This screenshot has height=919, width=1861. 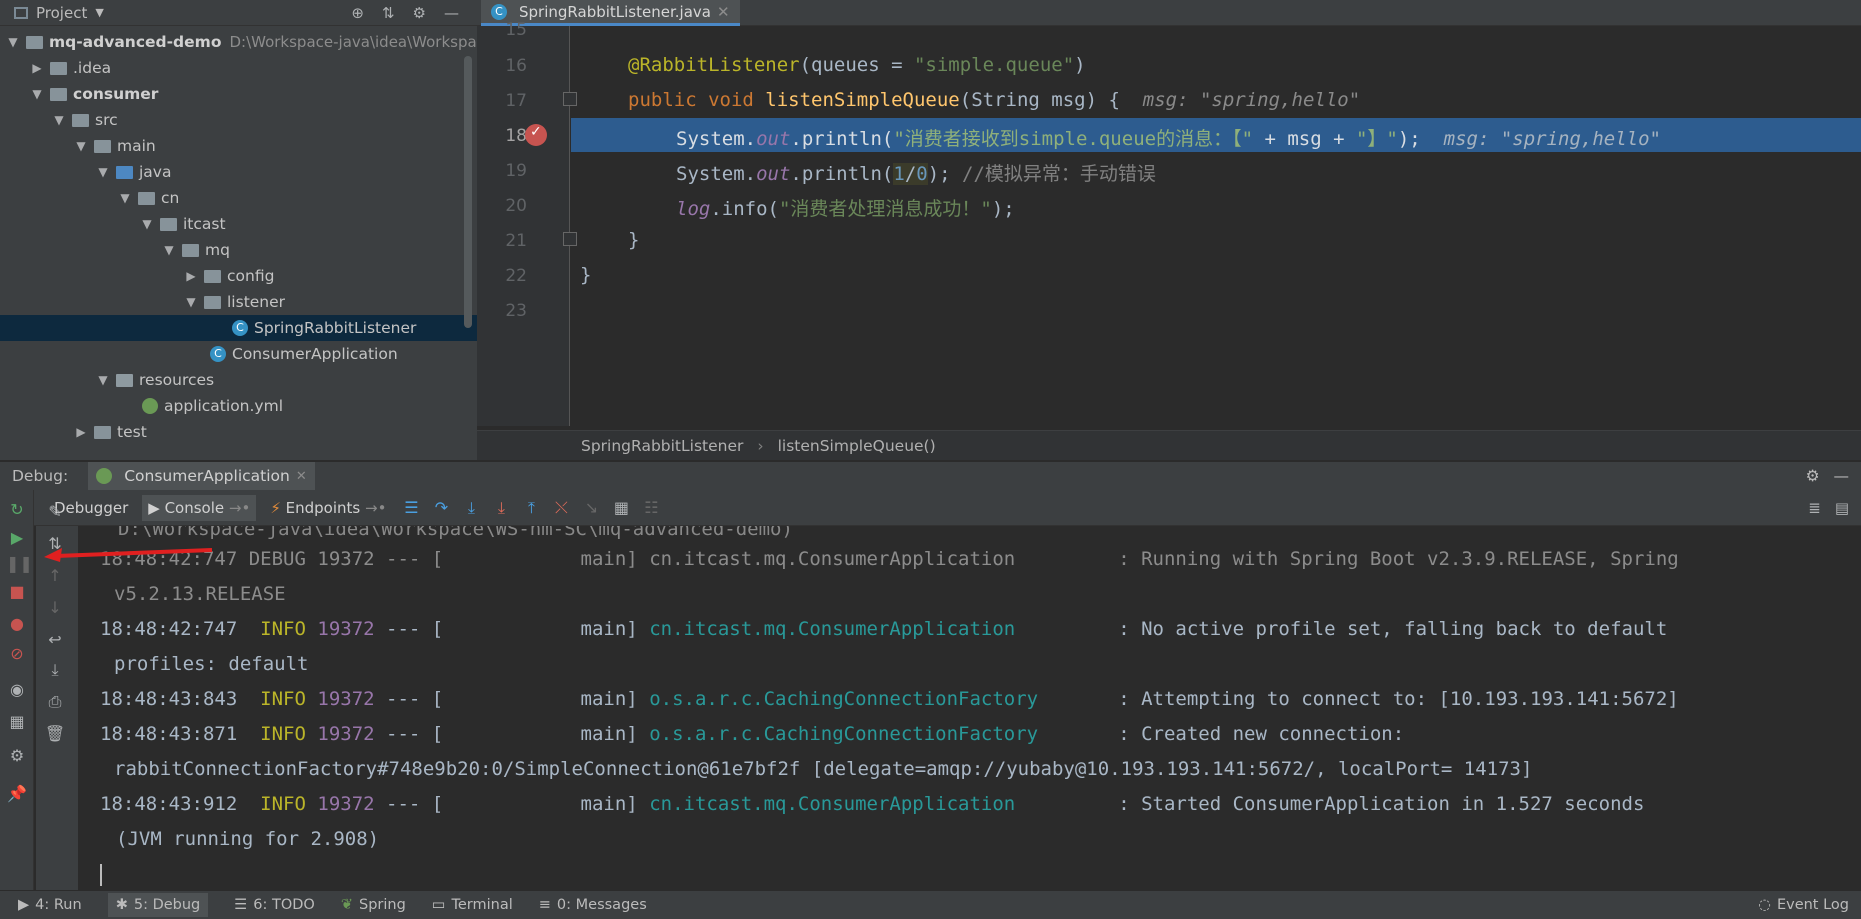 What do you see at coordinates (561, 508) in the screenshot?
I see `drop-frame-icon: ⤬` at bounding box center [561, 508].